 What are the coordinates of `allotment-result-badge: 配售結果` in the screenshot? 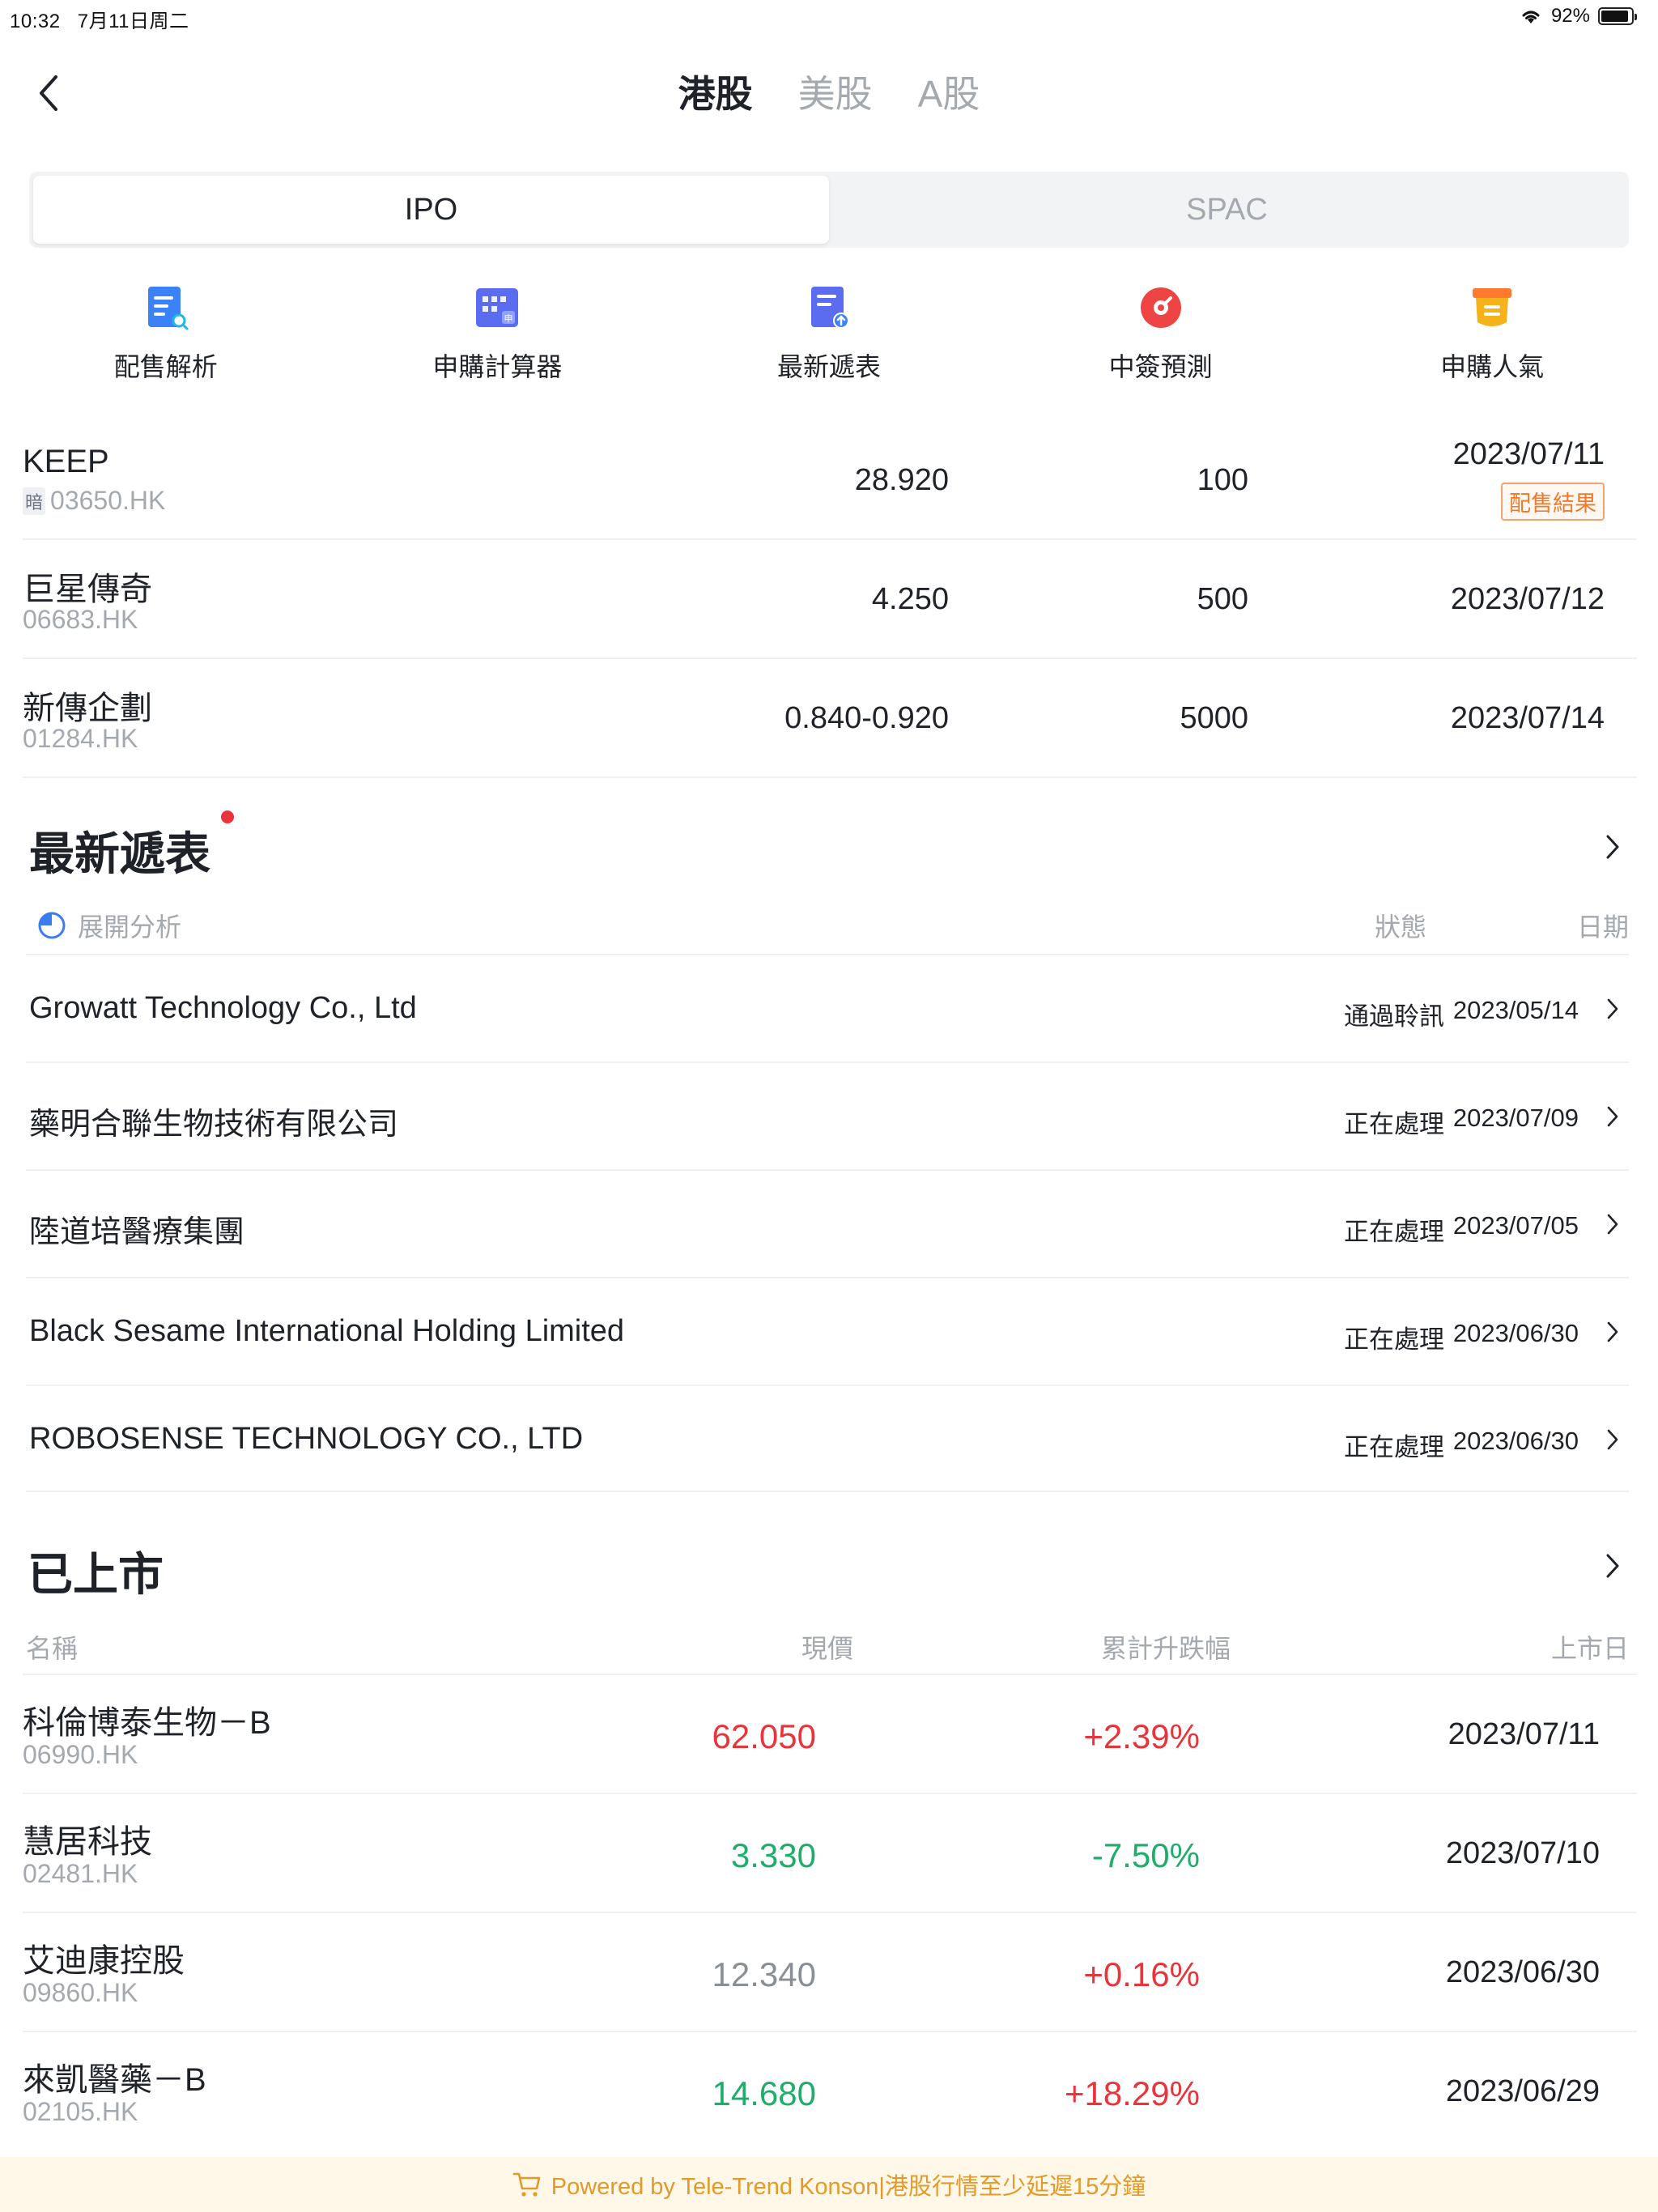 It's located at (1553, 502).